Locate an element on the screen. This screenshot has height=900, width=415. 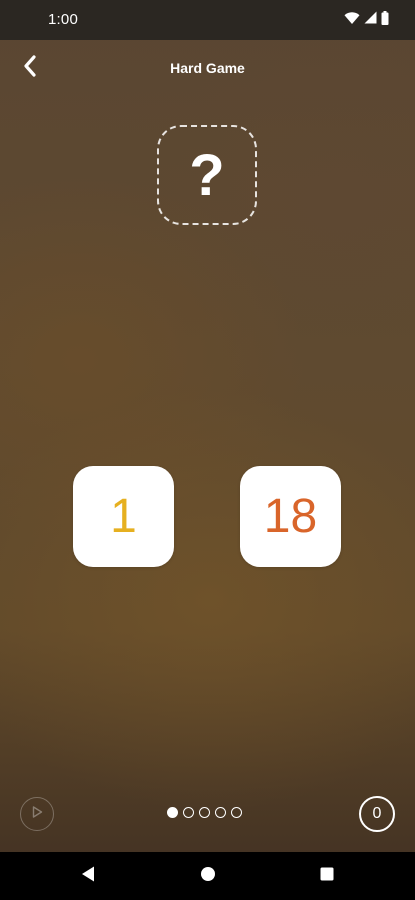
question-mark: ? is located at coordinates (207, 175).